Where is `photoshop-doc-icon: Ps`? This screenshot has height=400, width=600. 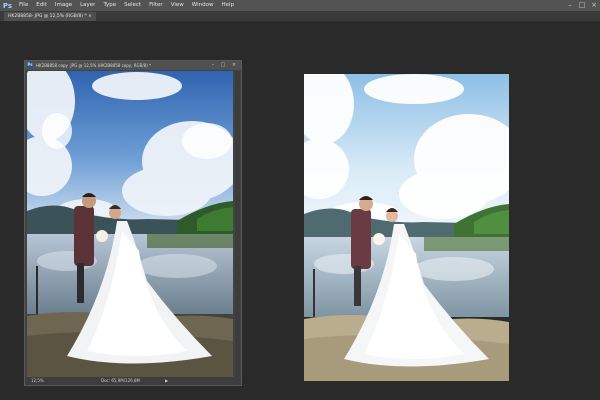
photoshop-doc-icon: Ps is located at coordinates (30, 65).